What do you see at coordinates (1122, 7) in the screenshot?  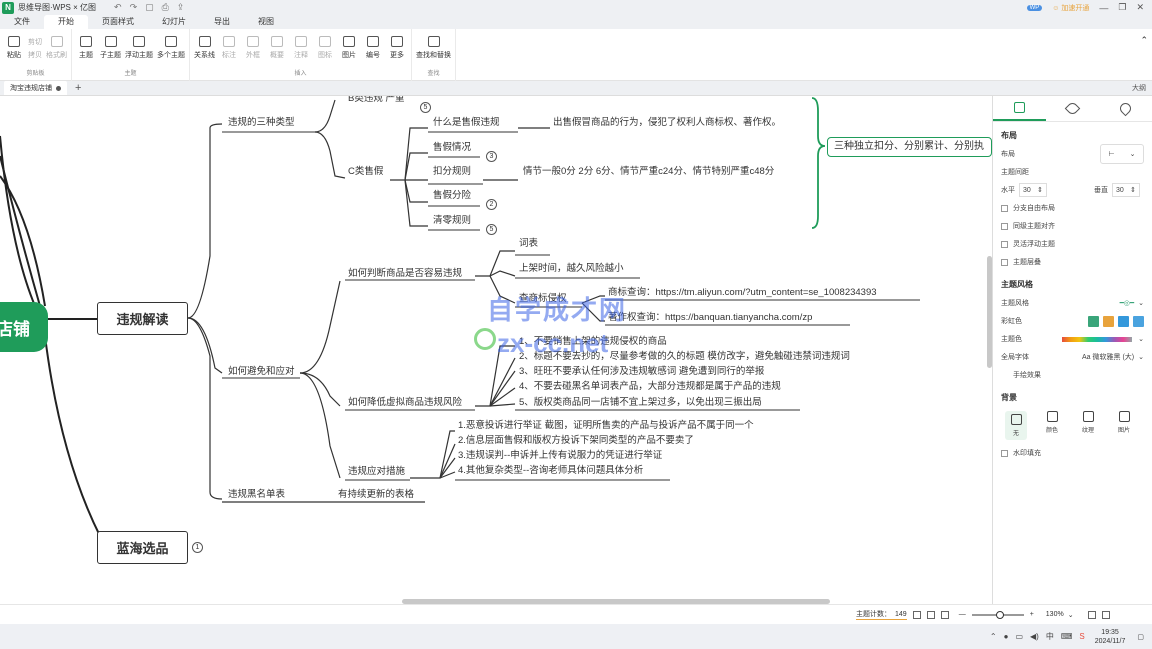 I see `restore-icon: ❐` at bounding box center [1122, 7].